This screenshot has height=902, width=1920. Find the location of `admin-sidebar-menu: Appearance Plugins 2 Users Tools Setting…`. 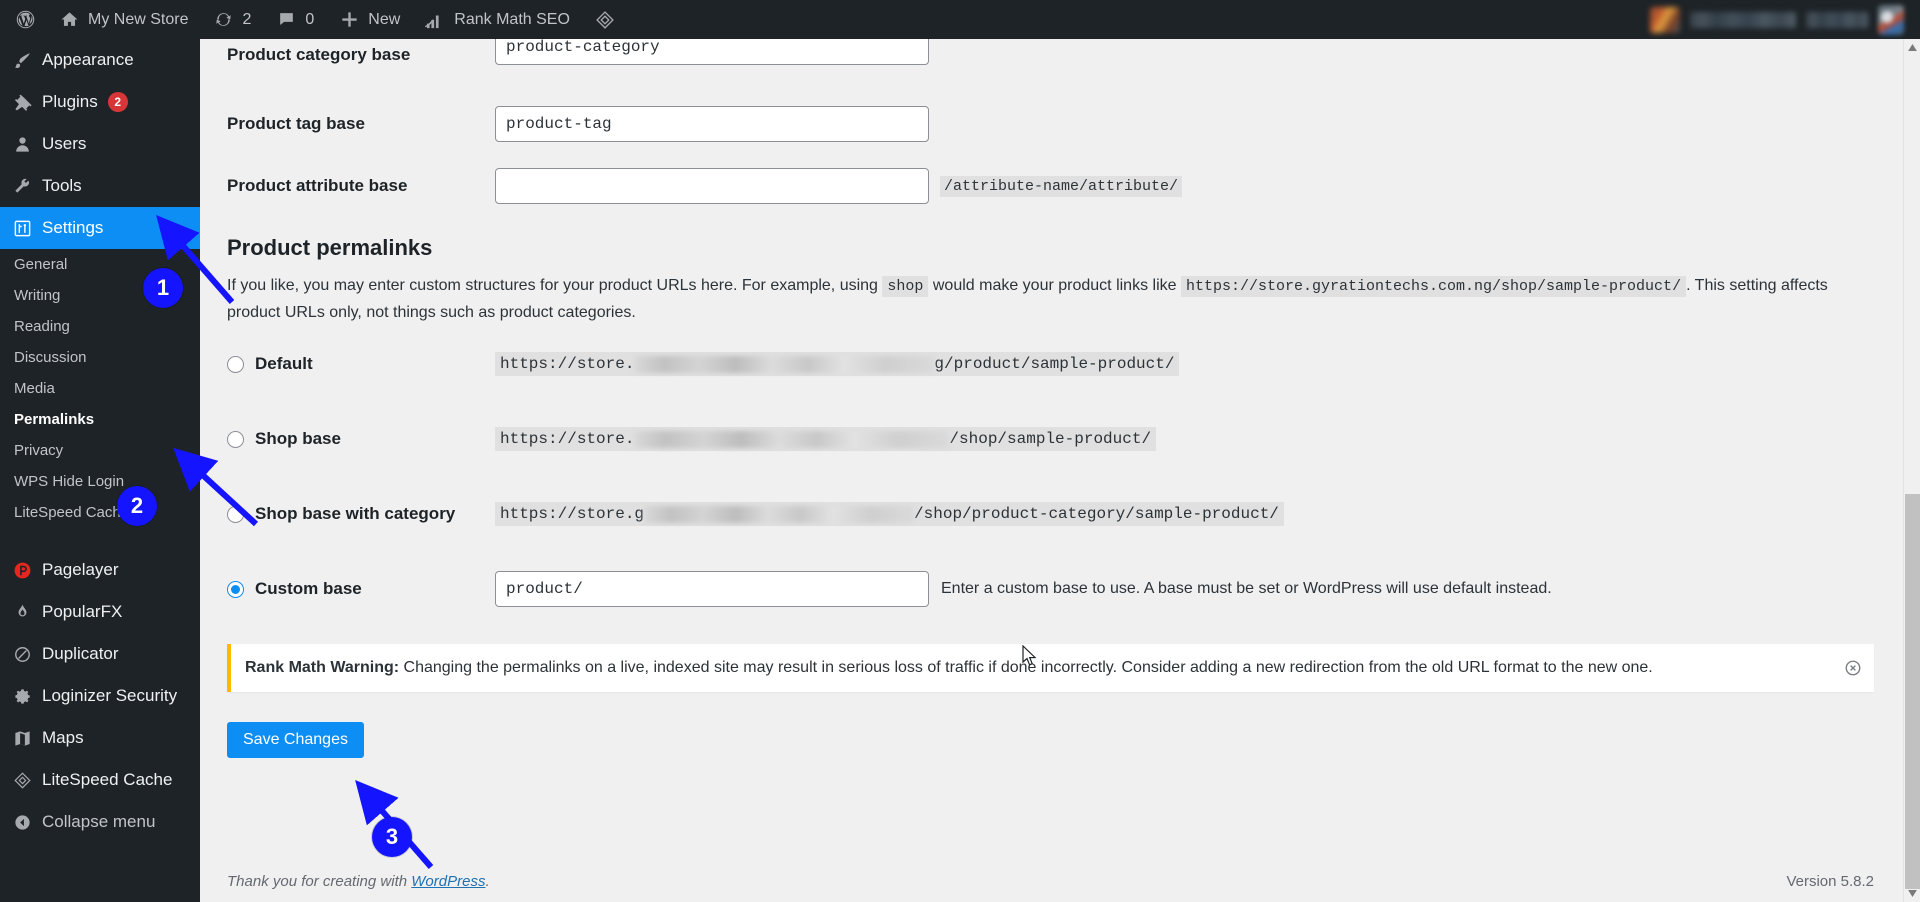

admin-sidebar-menu: Appearance Plugins 2 Users Tools Setting… is located at coordinates (100, 451).